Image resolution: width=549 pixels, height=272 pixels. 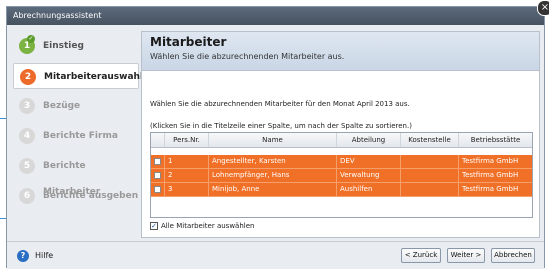 What do you see at coordinates (154, 226) in the screenshot?
I see `select-all-checkbox: ✓` at bounding box center [154, 226].